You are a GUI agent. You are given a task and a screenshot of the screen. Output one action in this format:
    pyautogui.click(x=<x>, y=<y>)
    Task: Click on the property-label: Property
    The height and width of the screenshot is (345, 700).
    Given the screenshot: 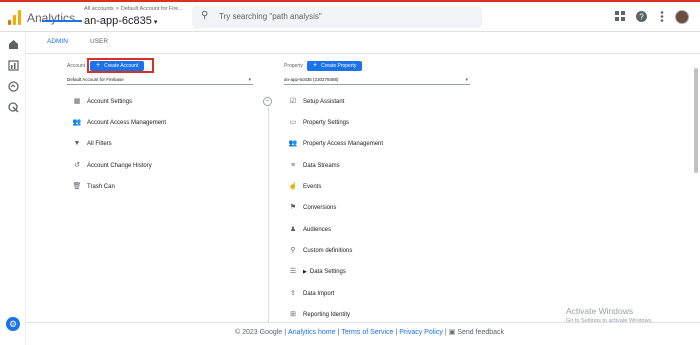 What is the action you would take?
    pyautogui.click(x=293, y=66)
    